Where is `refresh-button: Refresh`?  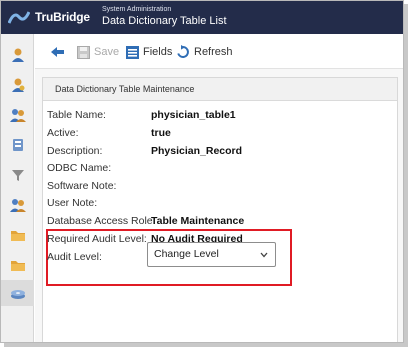 refresh-button: Refresh is located at coordinates (204, 52).